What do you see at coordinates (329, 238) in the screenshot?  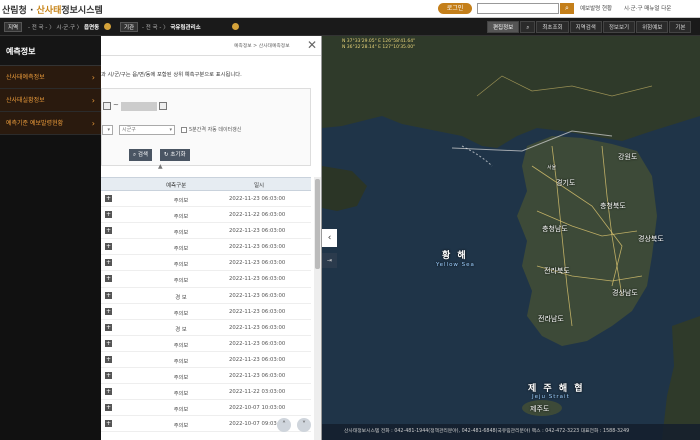 I see `collapse-panel-button: ‹` at bounding box center [329, 238].